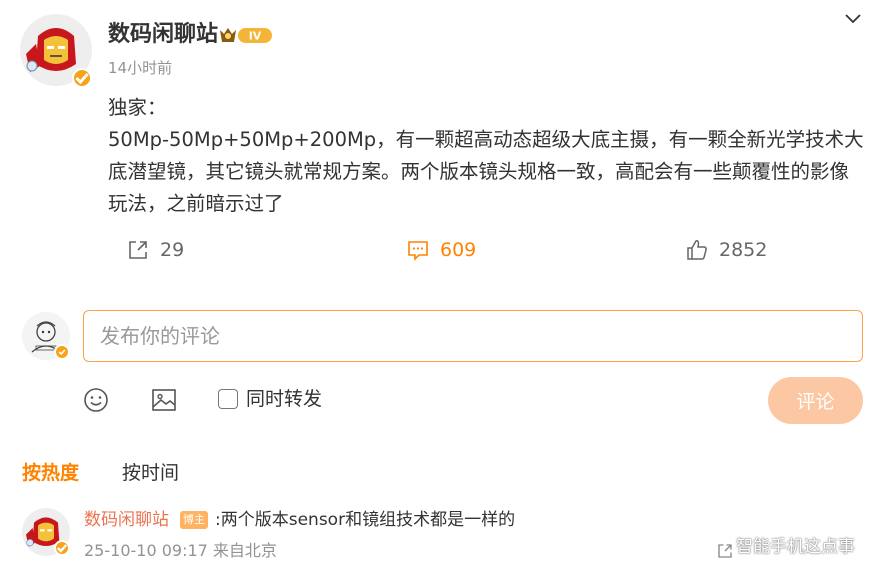 Image resolution: width=880 pixels, height=572 pixels. Describe the element at coordinates (138, 250) in the screenshot. I see `share-icon` at that location.